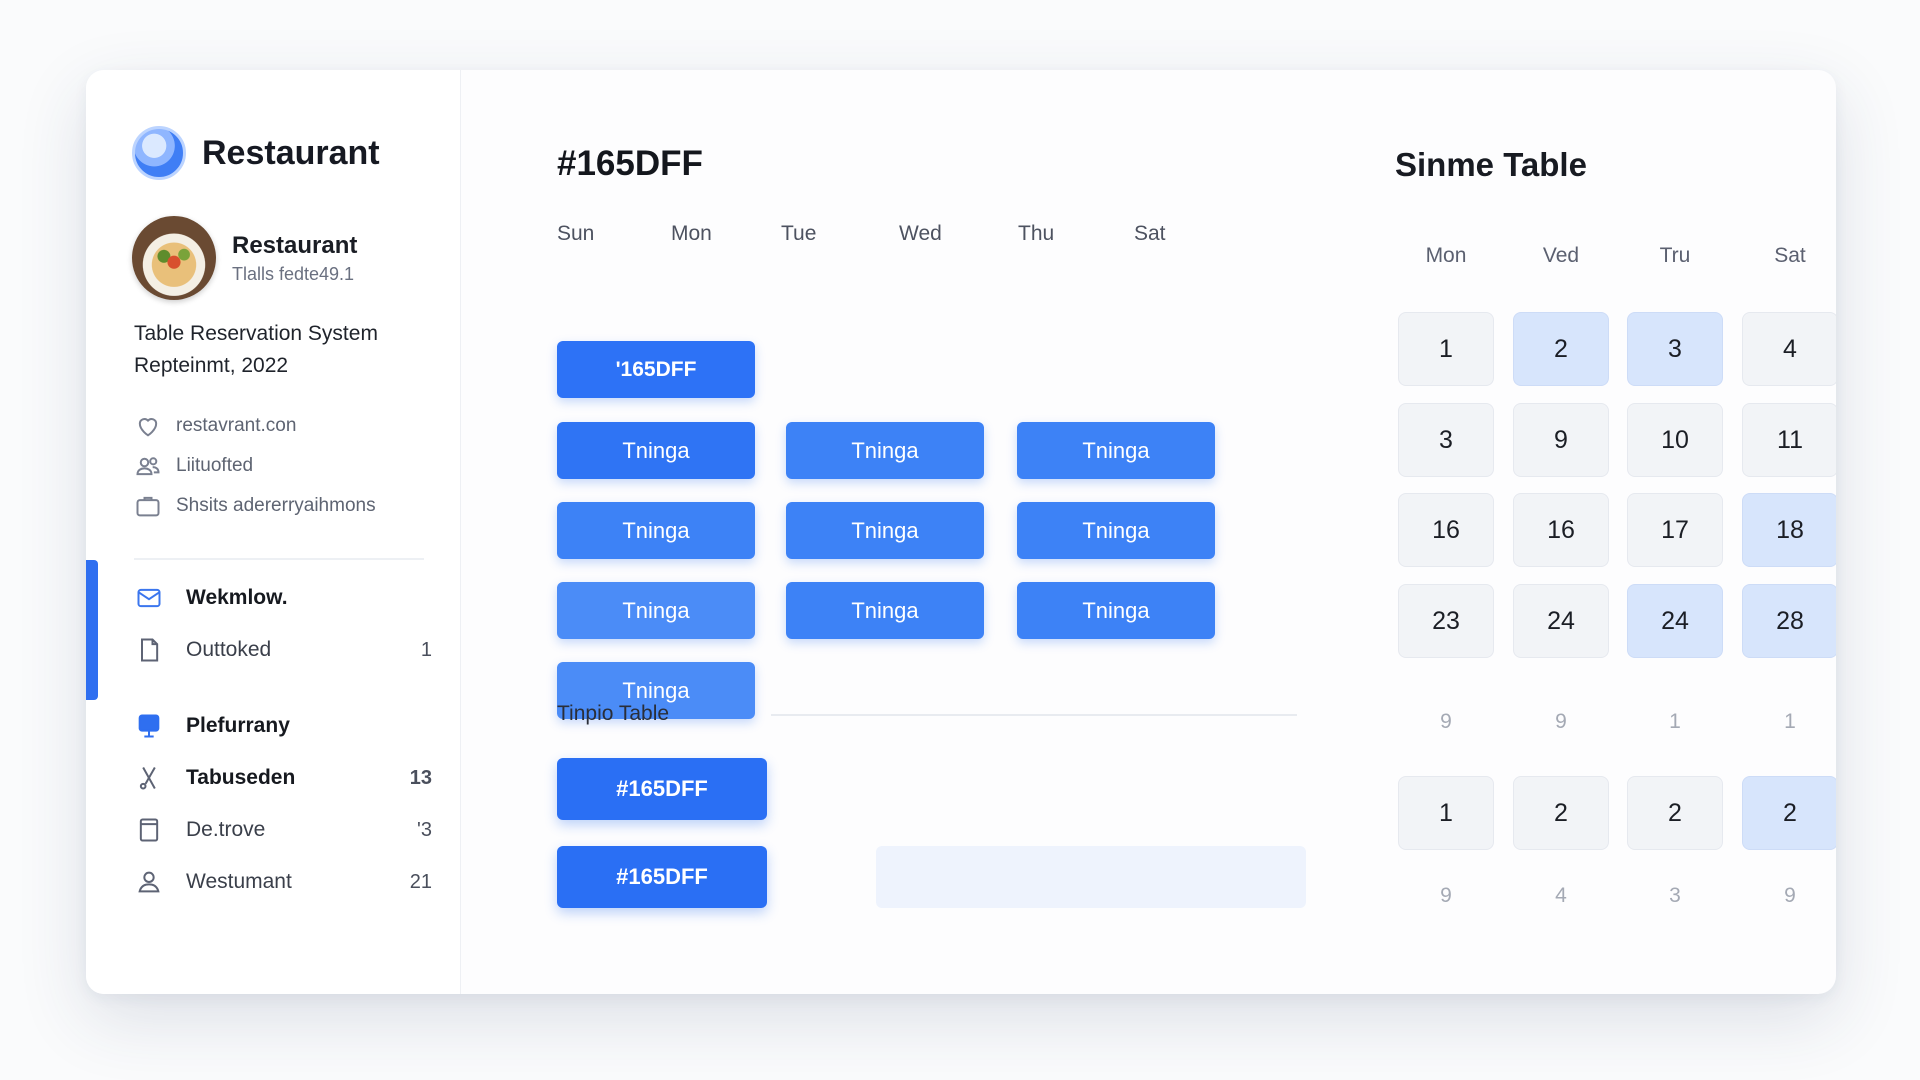 Image resolution: width=1920 pixels, height=1080 pixels. What do you see at coordinates (1150, 233) in the screenshot?
I see `weekday-label: Sat` at bounding box center [1150, 233].